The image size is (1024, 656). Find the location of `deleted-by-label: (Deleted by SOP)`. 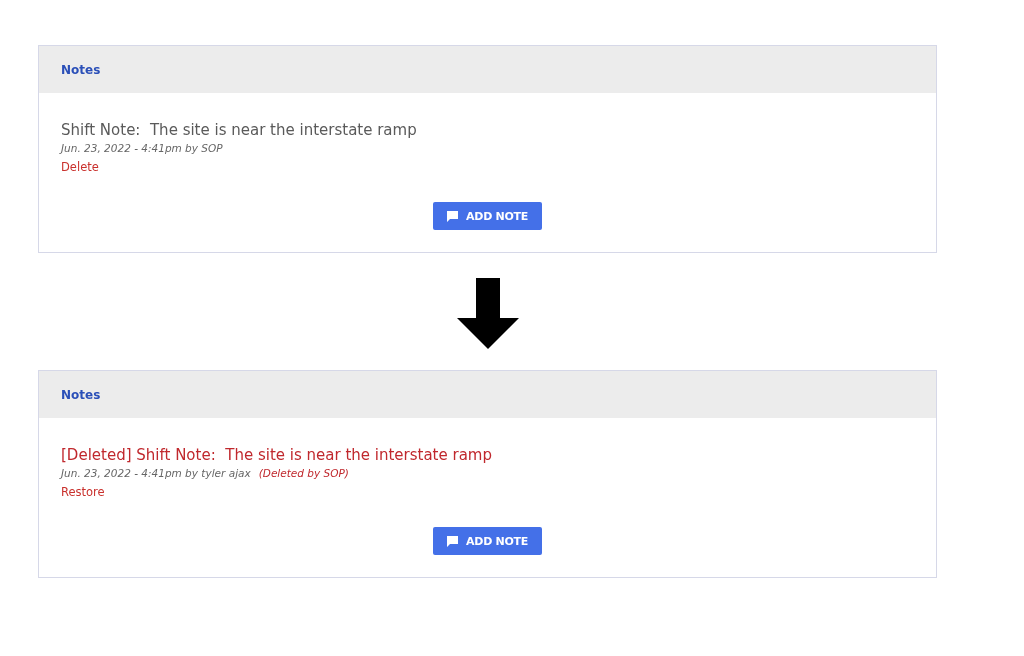

deleted-by-label: (Deleted by SOP) is located at coordinates (303, 473).